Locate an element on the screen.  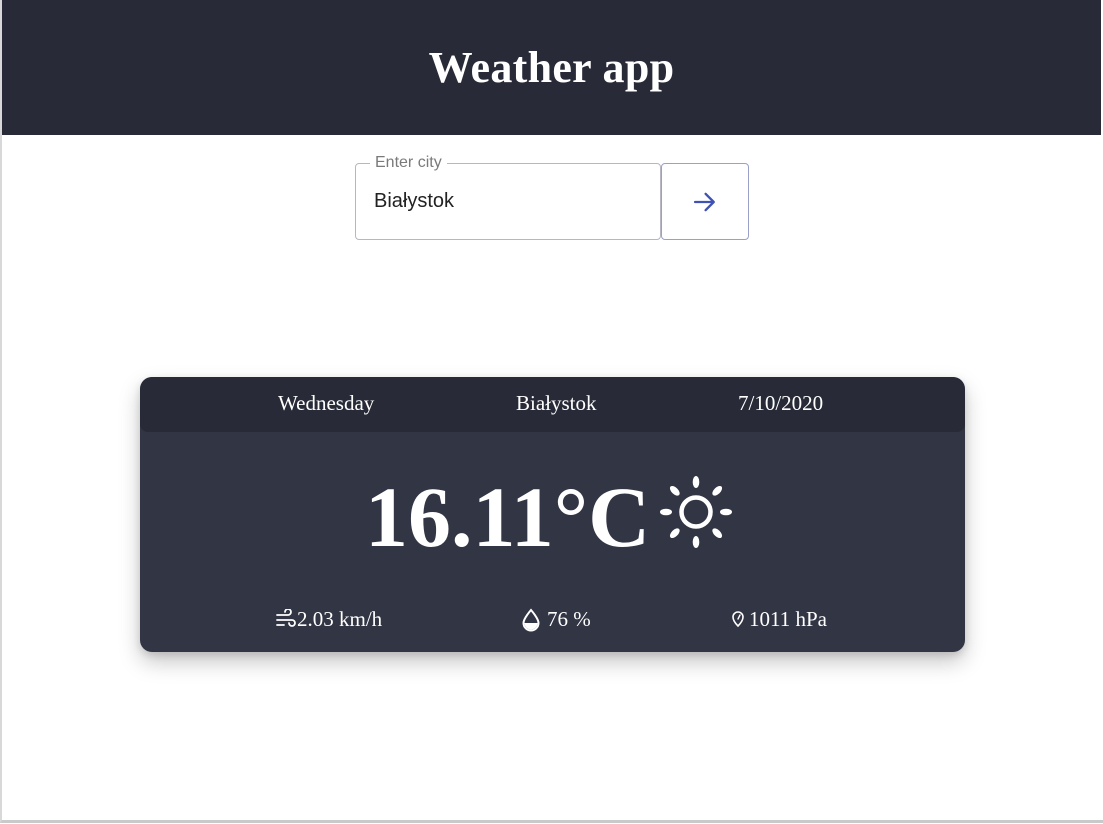
weather-stats: 2.03 km/h 76 % 1011 hPa is located at coordinates (552, 622).